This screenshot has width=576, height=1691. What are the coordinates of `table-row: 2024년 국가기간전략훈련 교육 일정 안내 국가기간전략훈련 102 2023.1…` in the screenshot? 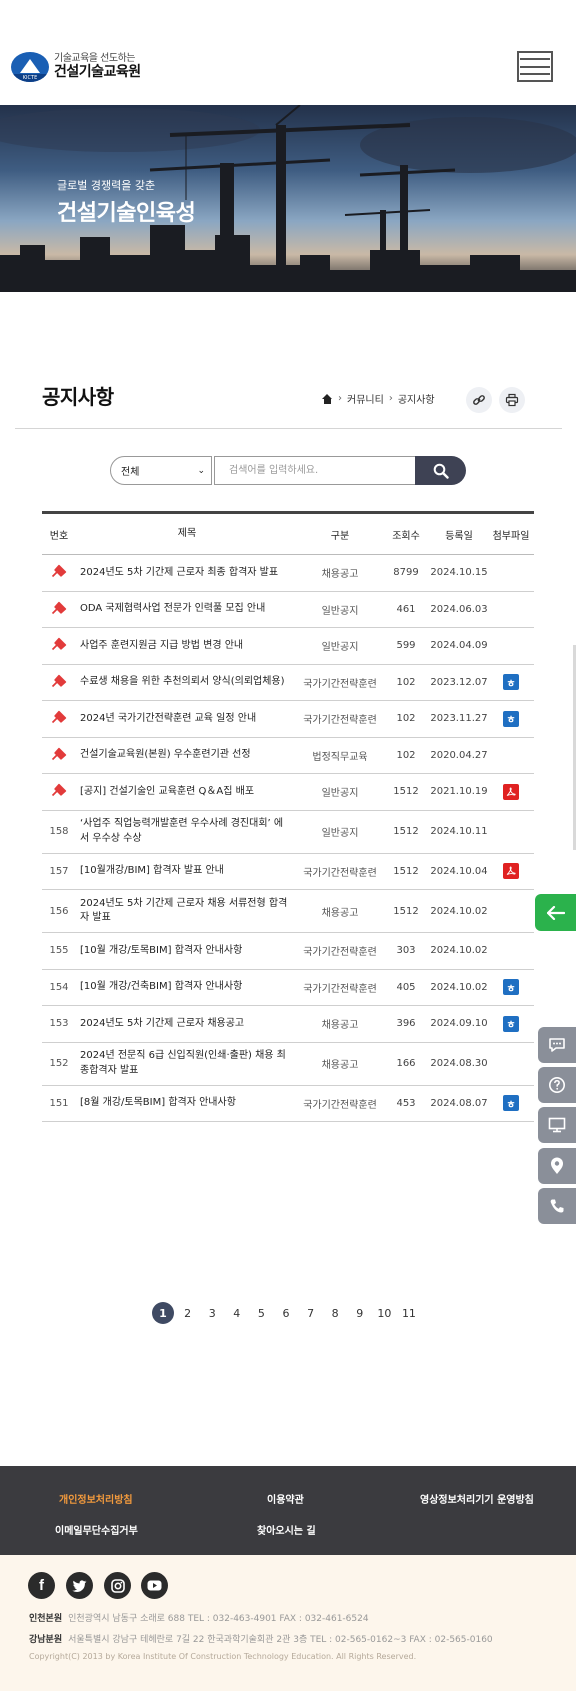 It's located at (288, 719).